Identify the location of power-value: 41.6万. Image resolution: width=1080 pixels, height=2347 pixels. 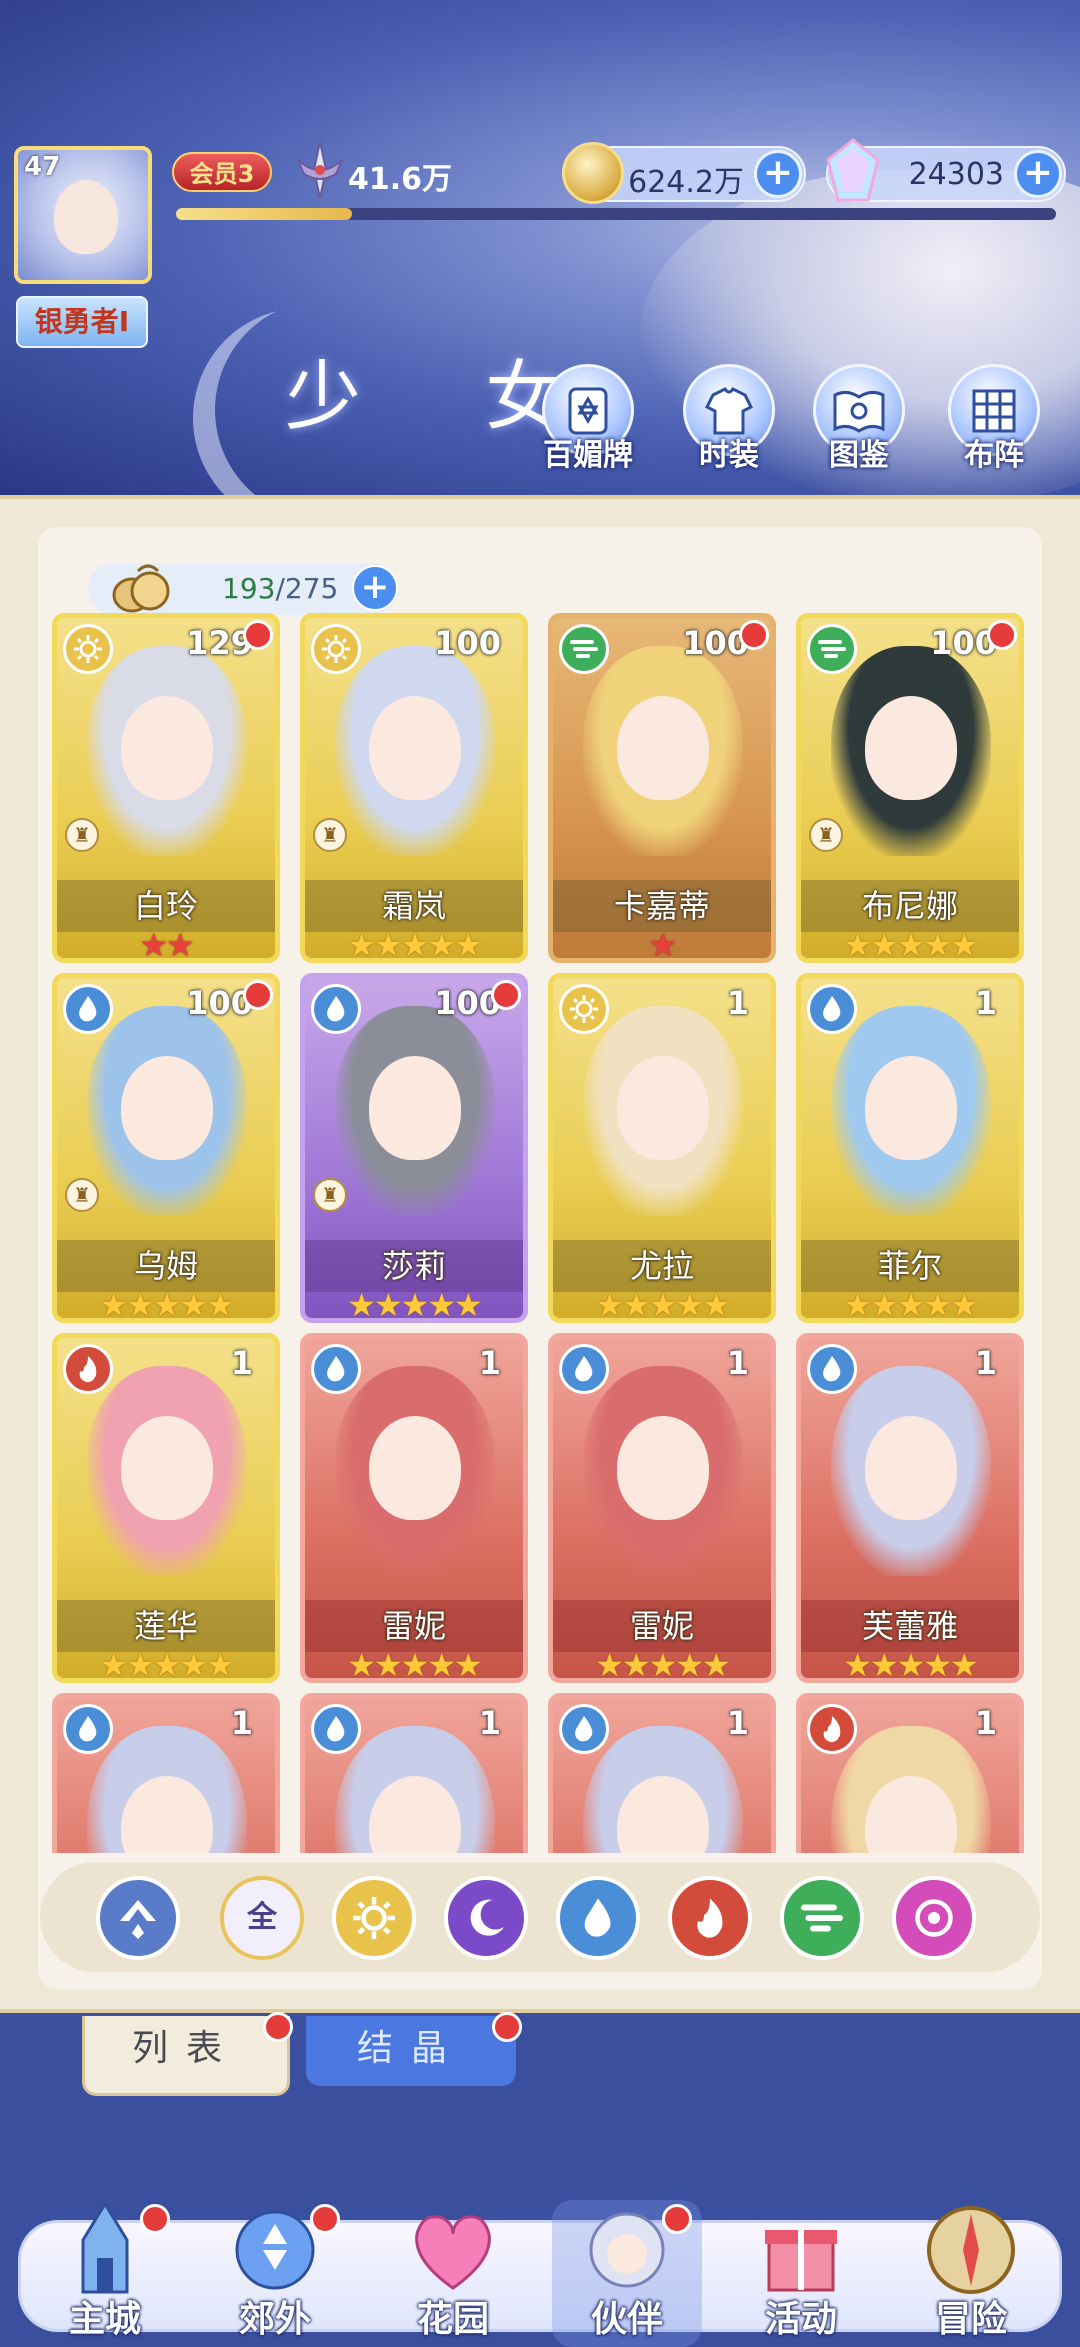
(400, 179).